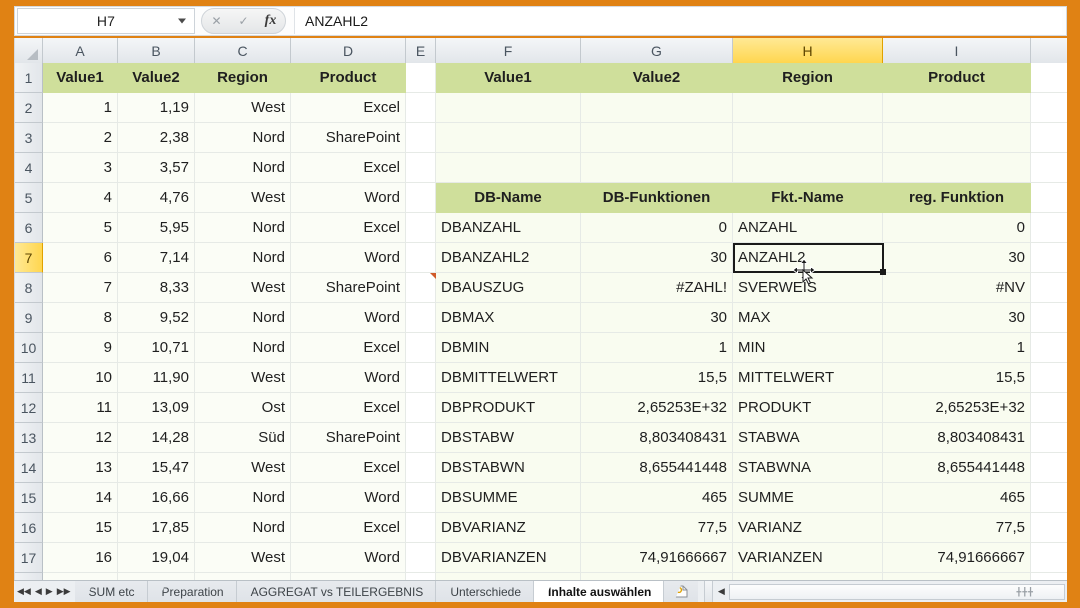  Describe the element at coordinates (657, 228) in the screenshot. I see `fn-dbvalue-6: 0` at that location.